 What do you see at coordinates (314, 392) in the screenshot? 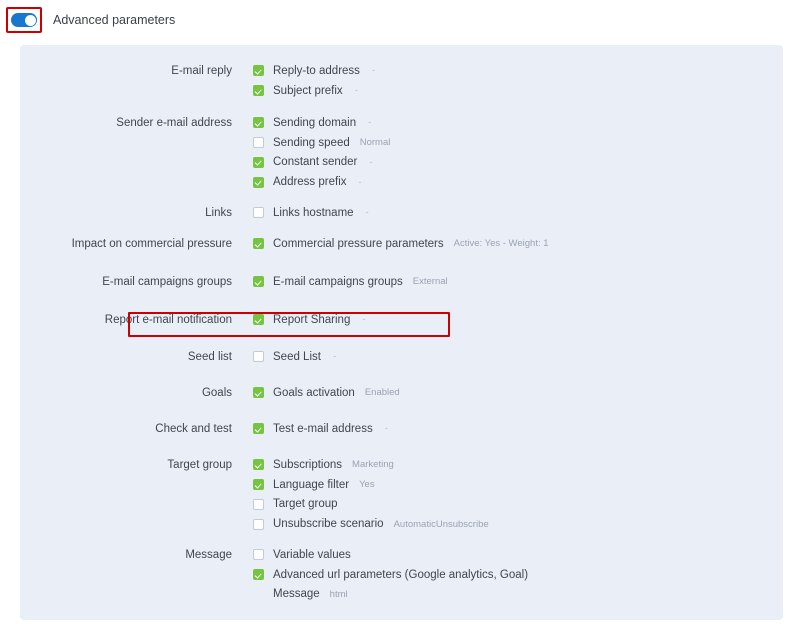
I see `parameter-item-label: Goals activation` at bounding box center [314, 392].